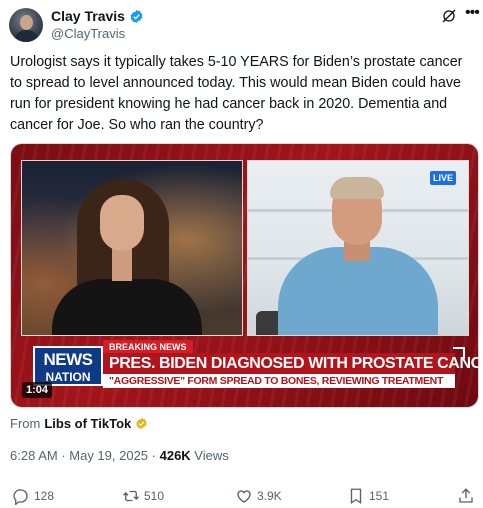 The width and height of the screenshot is (483, 508). I want to click on share-icon, so click(466, 495).